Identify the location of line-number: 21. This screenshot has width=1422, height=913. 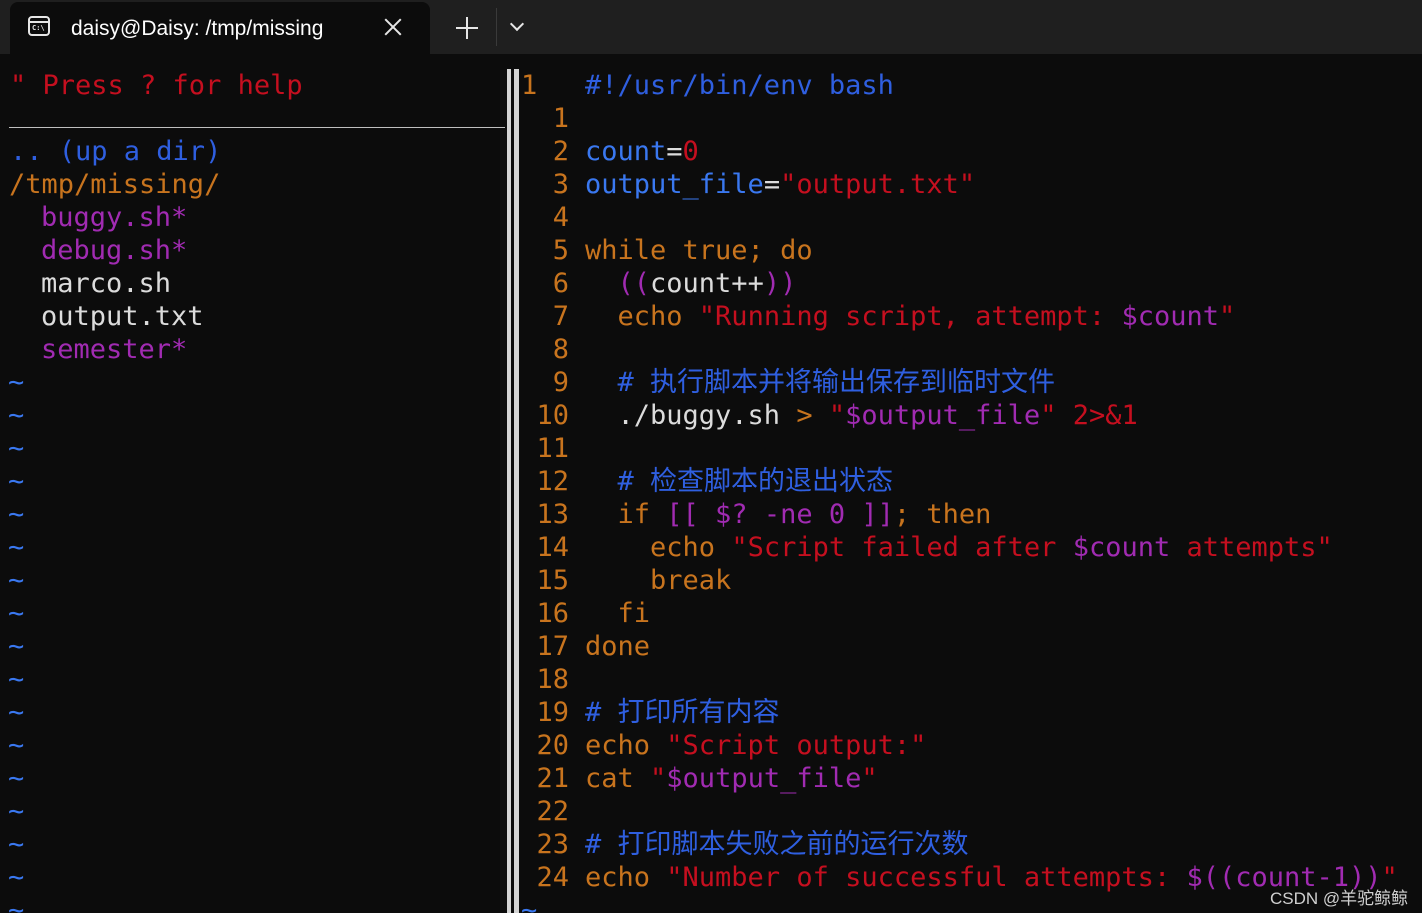
(552, 778).